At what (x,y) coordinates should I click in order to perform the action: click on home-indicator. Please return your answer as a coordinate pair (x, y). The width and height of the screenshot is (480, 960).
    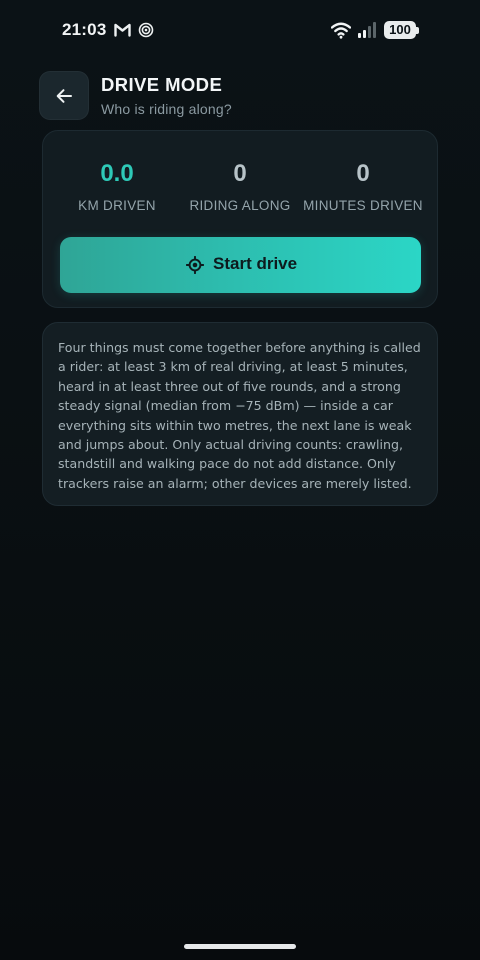
    Looking at the image, I should click on (240, 946).